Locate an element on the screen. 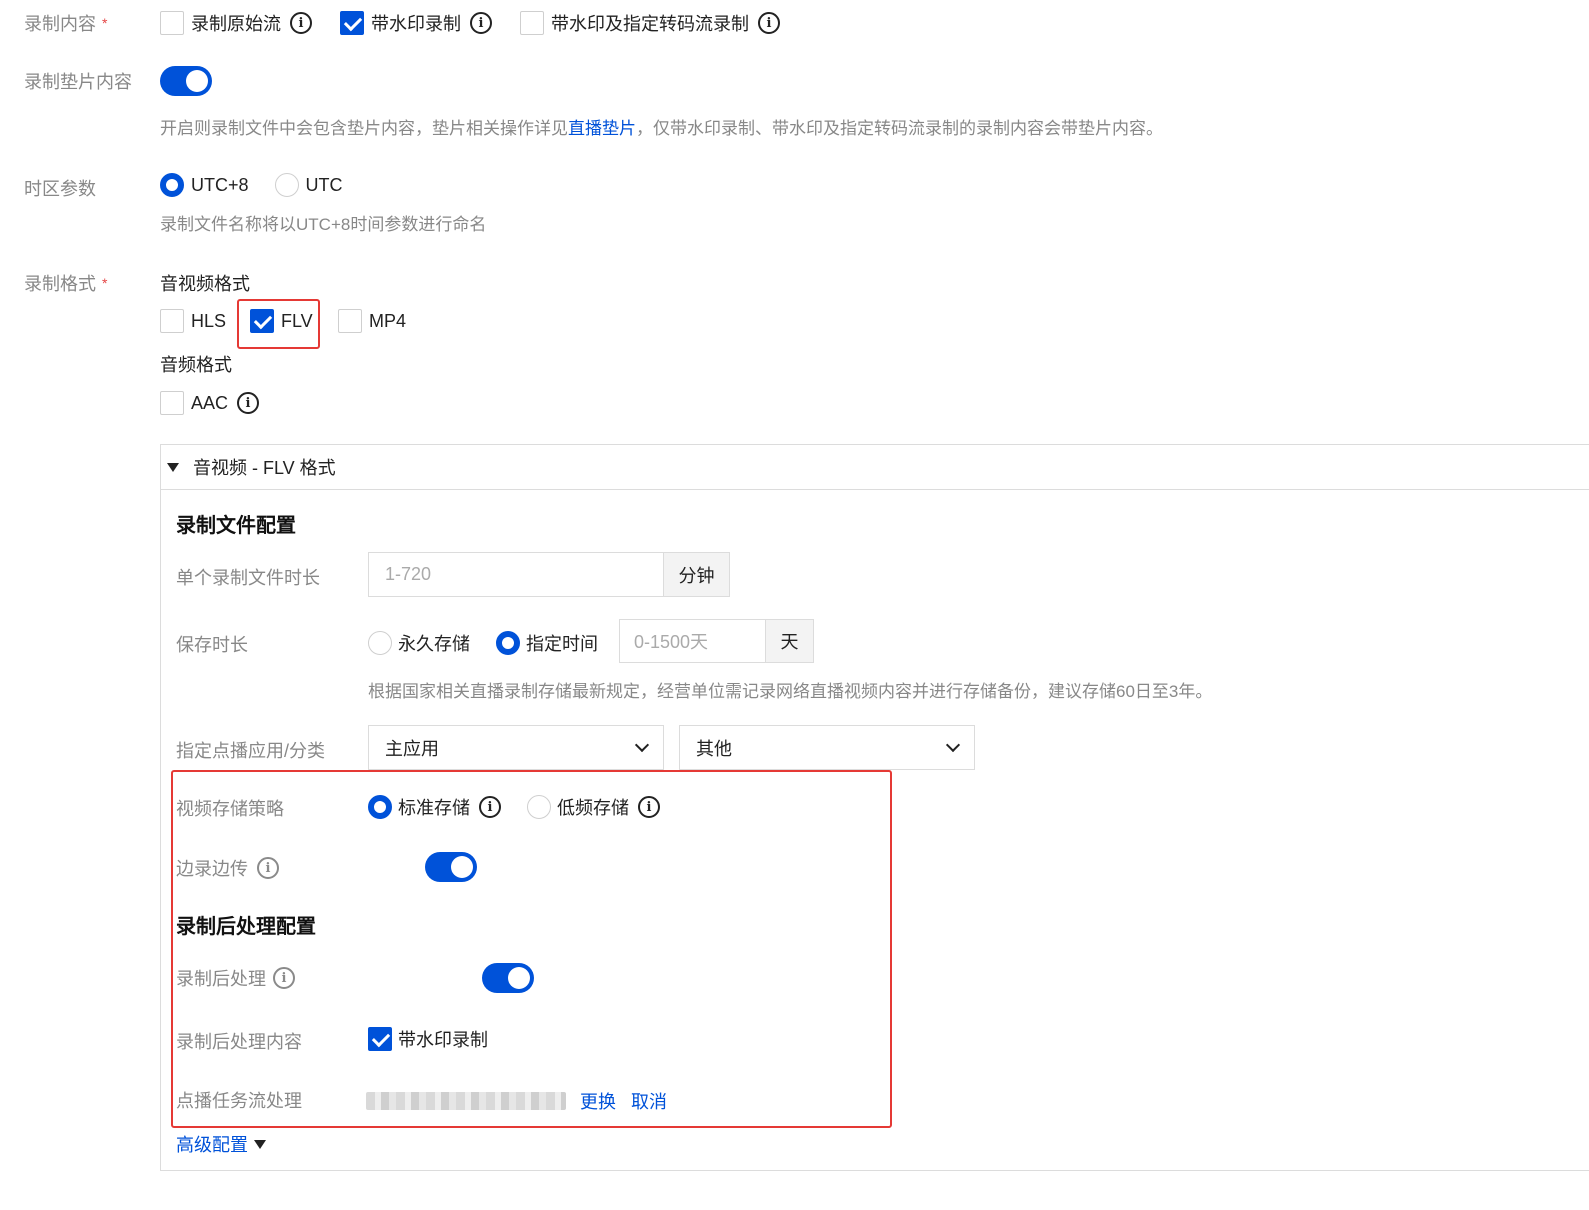  duration-input: 1-720 分钟 is located at coordinates (549, 574).